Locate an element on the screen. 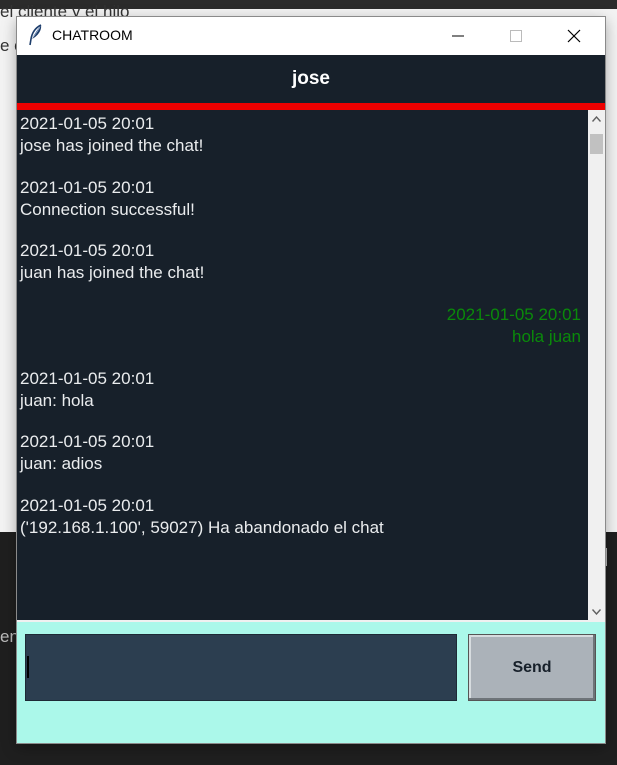 The height and width of the screenshot is (765, 617). maximize-icon is located at coordinates (516, 36).